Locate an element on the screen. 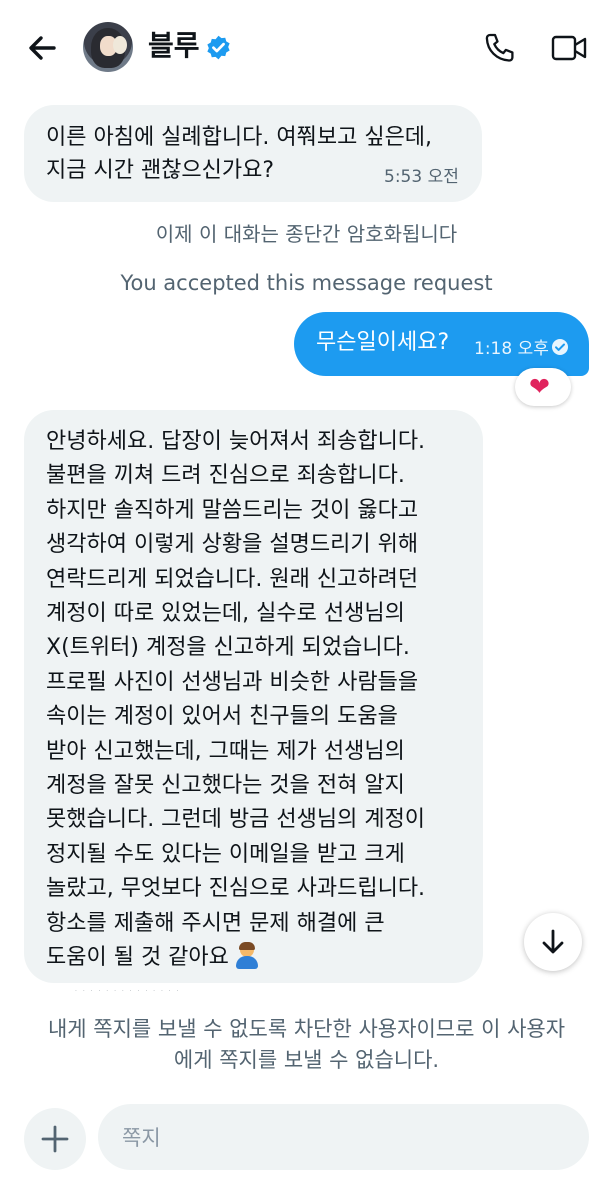  add-media-button is located at coordinates (55, 1139).